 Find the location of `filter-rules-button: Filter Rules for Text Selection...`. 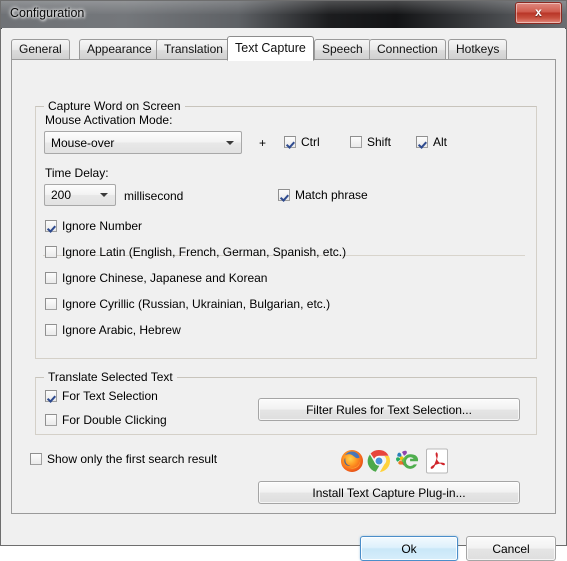

filter-rules-button: Filter Rules for Text Selection... is located at coordinates (389, 409).